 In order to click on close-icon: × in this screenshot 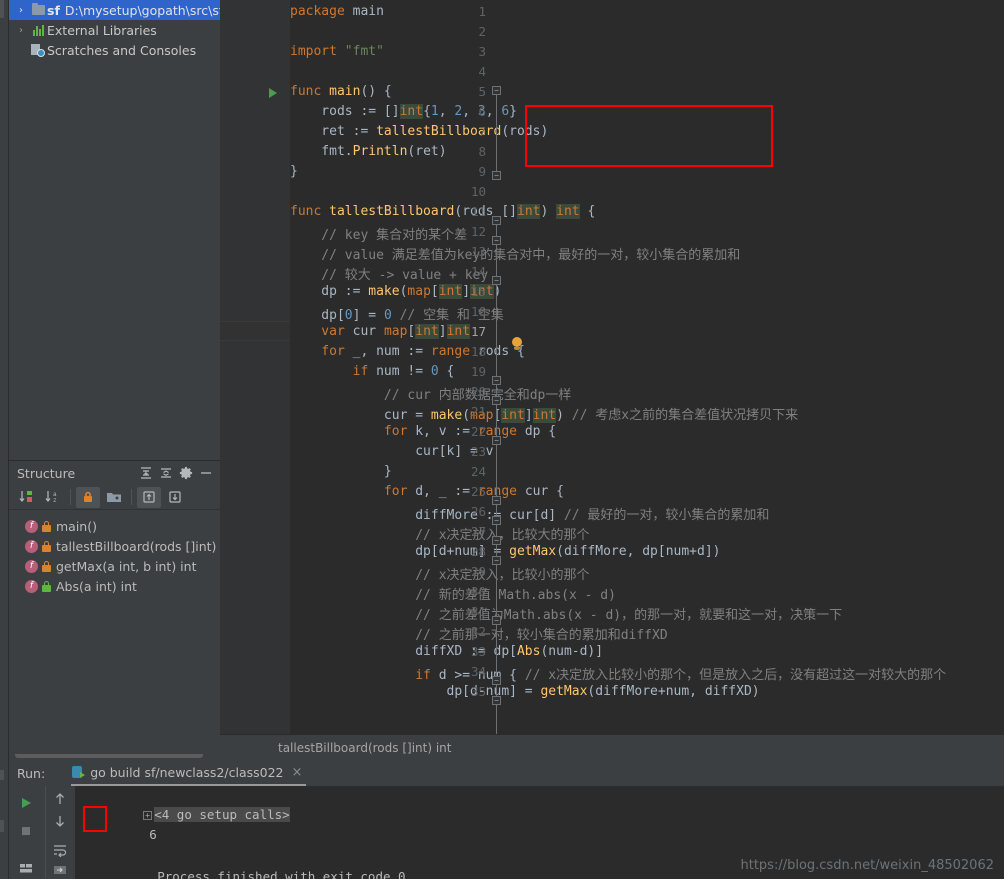, I will do `click(297, 772)`.